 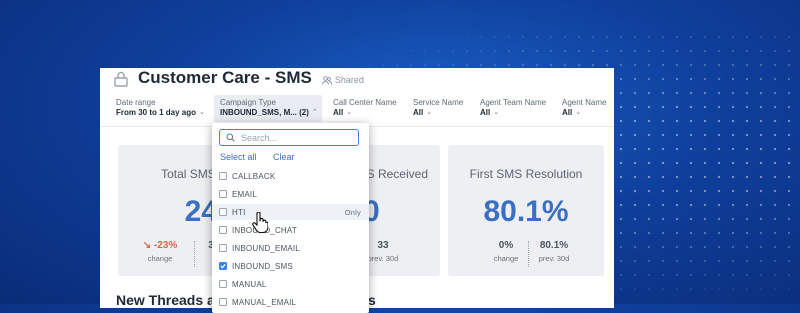 What do you see at coordinates (353, 212) in the screenshot?
I see `only-link: Only` at bounding box center [353, 212].